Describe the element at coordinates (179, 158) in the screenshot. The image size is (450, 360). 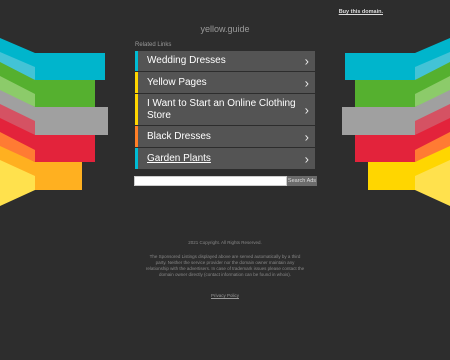
I see `related-link-label: Garden Plants` at that location.